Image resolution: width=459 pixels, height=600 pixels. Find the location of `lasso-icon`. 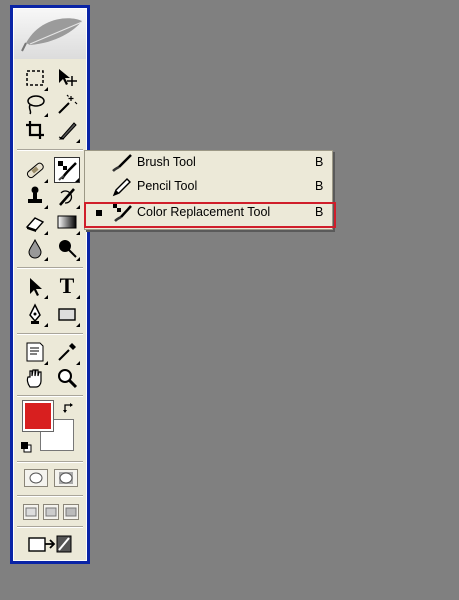

lasso-icon is located at coordinates (36, 105).